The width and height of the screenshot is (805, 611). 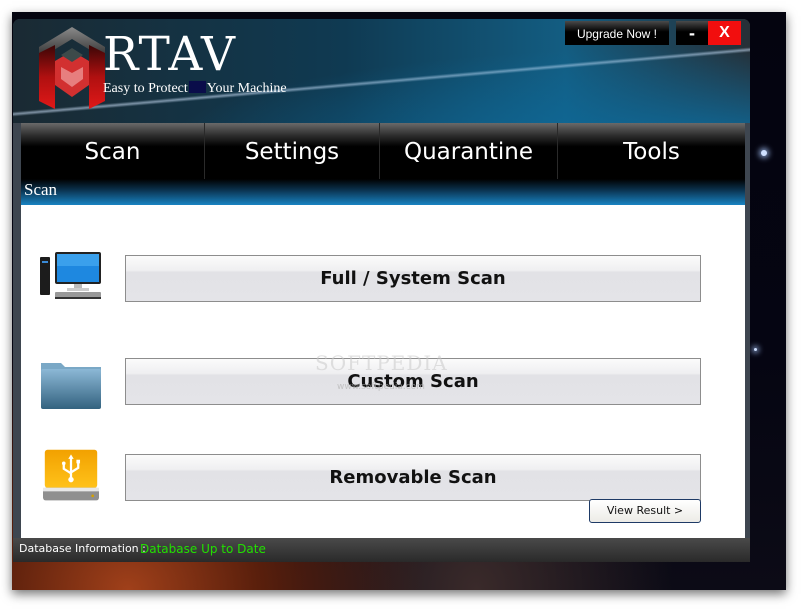 What do you see at coordinates (169, 54) in the screenshot?
I see `app-title: RTAV` at bounding box center [169, 54].